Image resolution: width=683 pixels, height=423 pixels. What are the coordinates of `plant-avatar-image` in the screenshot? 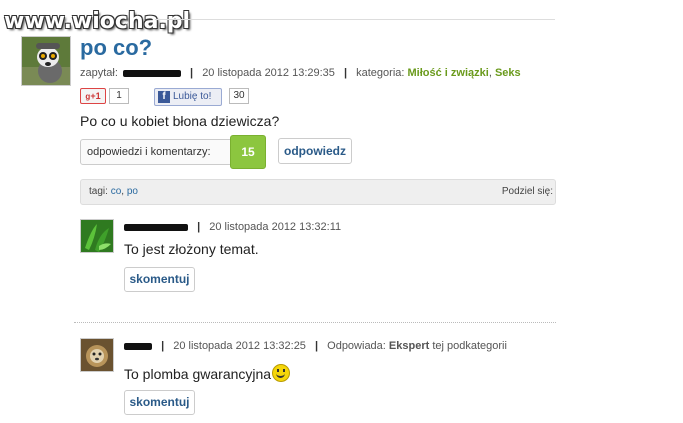 It's located at (97, 236).